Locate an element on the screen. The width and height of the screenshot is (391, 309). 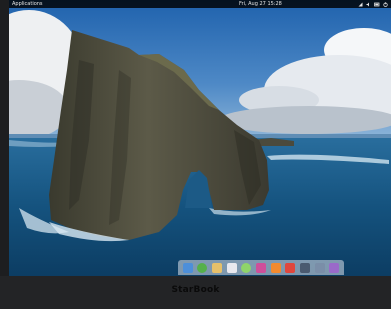
clock-indicator: Fri, Aug 27 15:28 is located at coordinates (260, 4).